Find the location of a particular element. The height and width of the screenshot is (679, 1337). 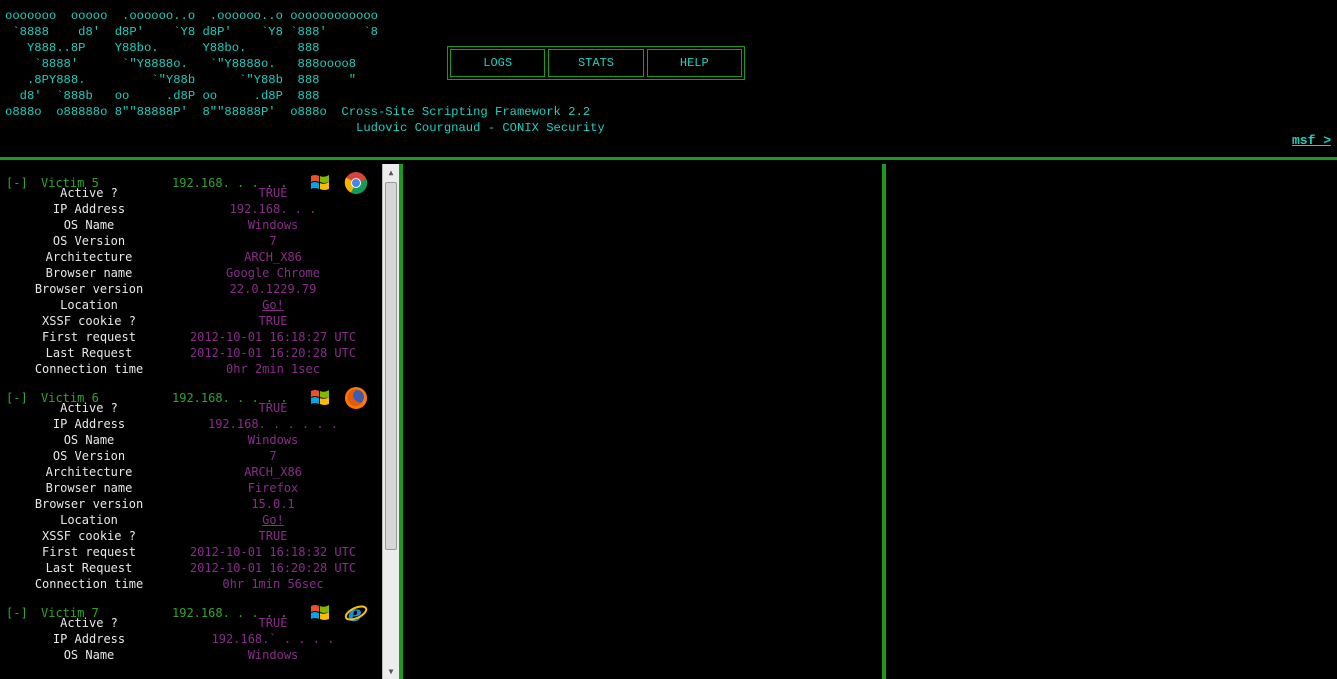

field-value: Google Chrome is located at coordinates (273, 273).